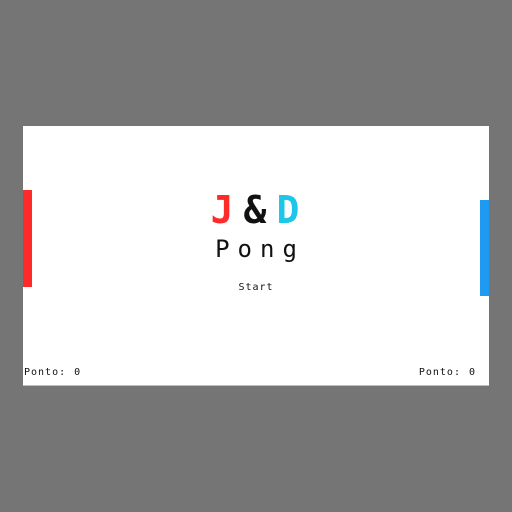  Describe the element at coordinates (260, 249) in the screenshot. I see `game-subtitle: Pong` at that location.